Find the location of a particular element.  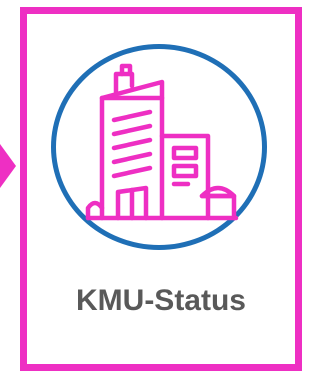

arrow-pointer-icon is located at coordinates (8, 166).